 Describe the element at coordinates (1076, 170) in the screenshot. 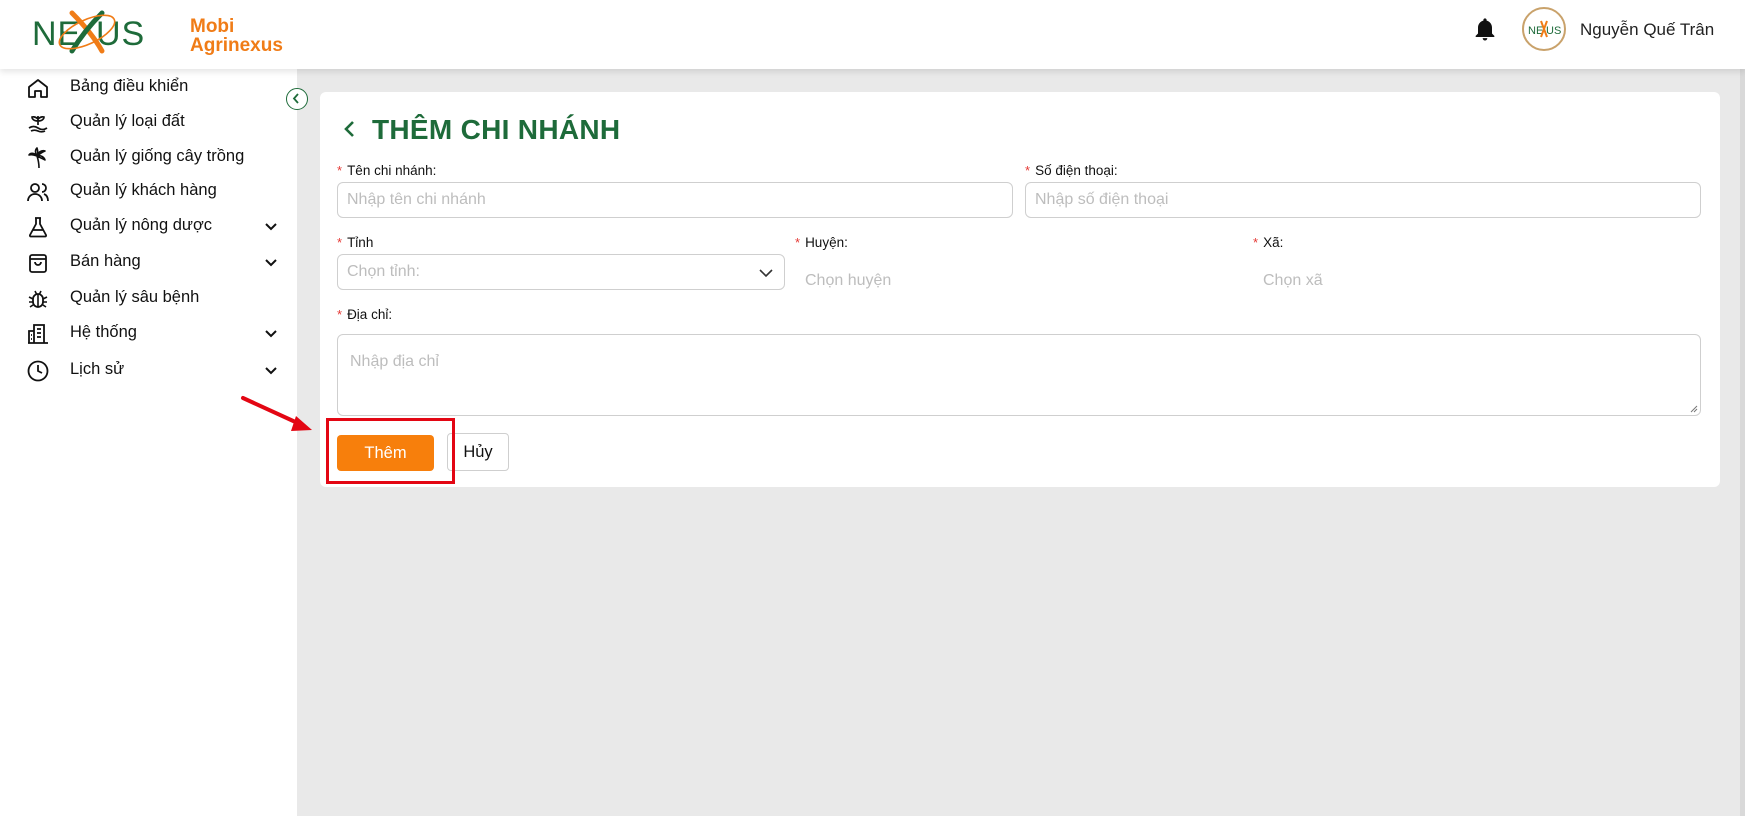

I see `phone-label-text: Số điện thoại:` at that location.